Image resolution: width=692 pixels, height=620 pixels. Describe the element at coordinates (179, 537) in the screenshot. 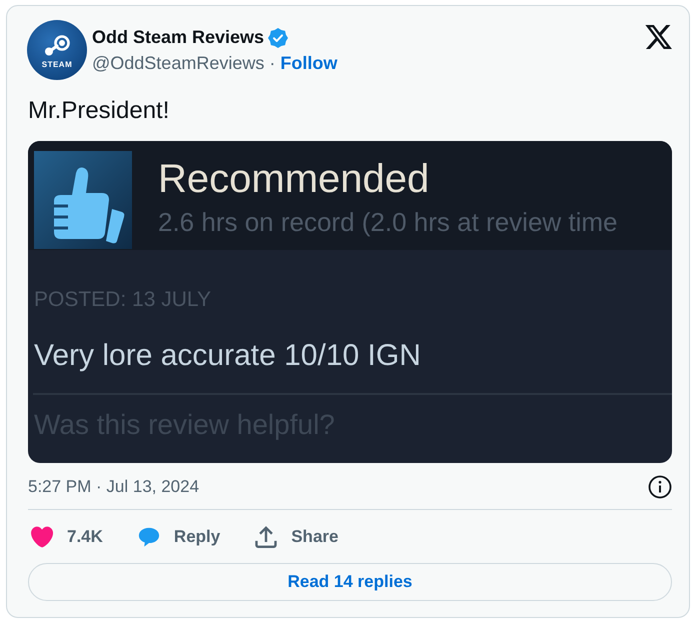

I see `reply-button: Reply` at that location.